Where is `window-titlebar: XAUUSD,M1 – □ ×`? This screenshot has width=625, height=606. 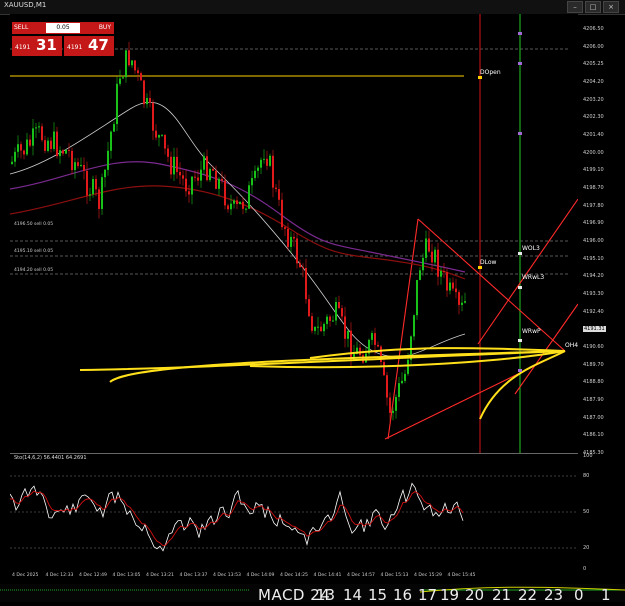
window-titlebar: XAUUSD,M1 – □ × is located at coordinates (312, 7).